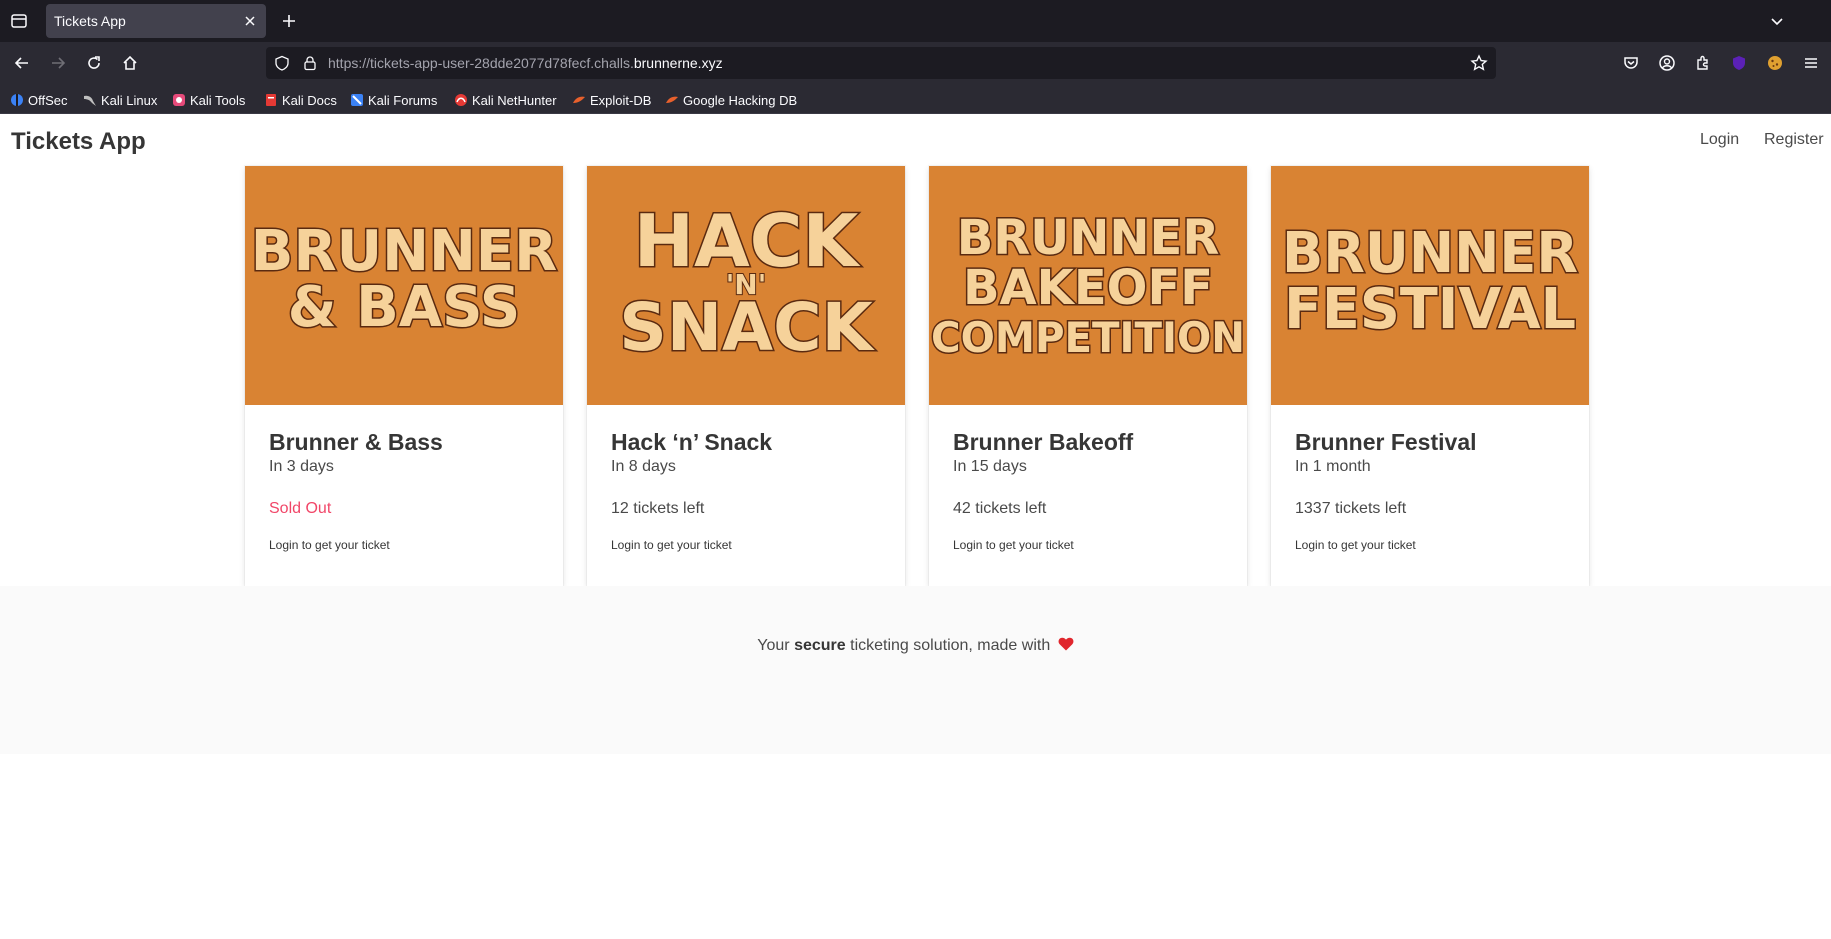 The width and height of the screenshot is (1831, 939). I want to click on back-icon, so click(22, 63).